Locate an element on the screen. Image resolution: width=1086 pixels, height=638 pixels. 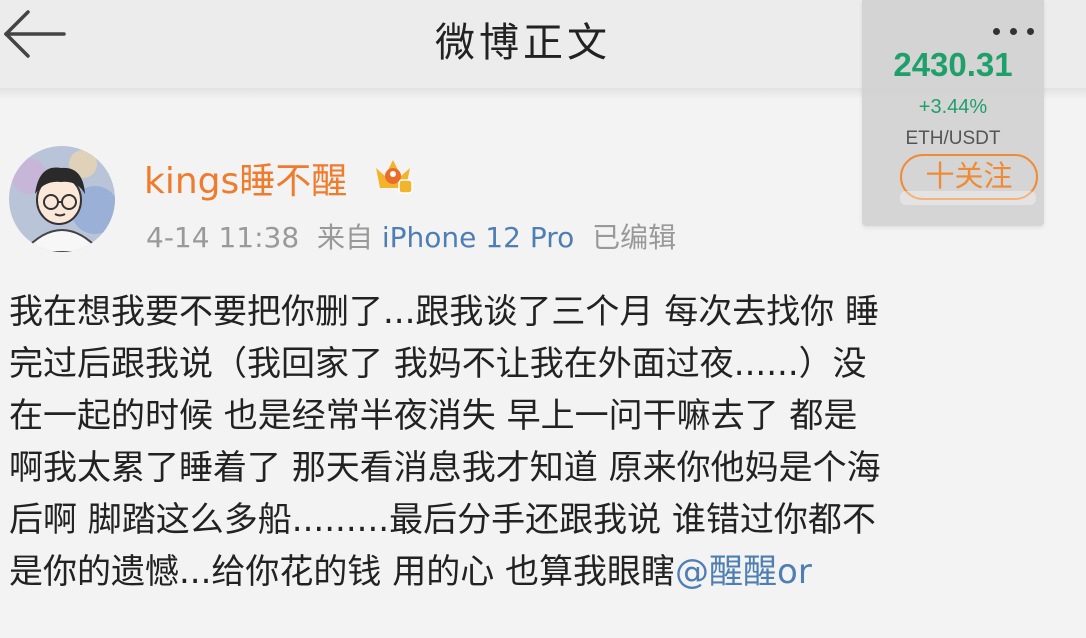
author-name: kings睡不醒 is located at coordinates (245, 178).